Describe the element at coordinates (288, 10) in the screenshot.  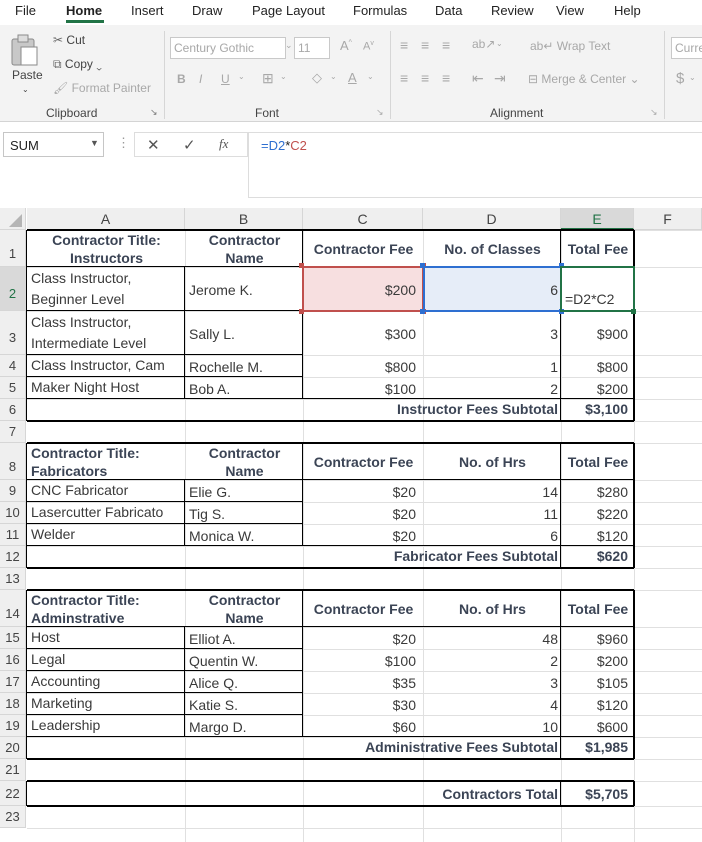
I see `tab-page-layout: Page Layout` at that location.